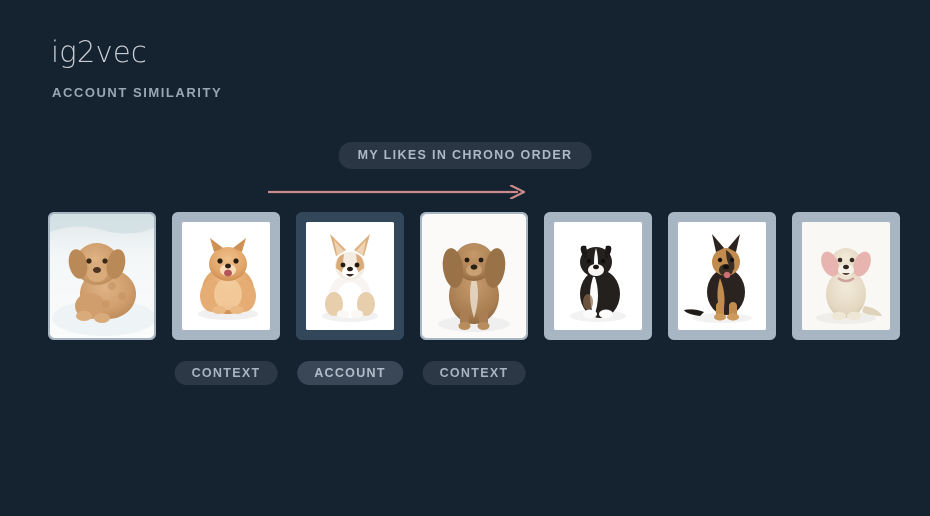  What do you see at coordinates (465, 155) in the screenshot?
I see `chrono-order-badge: MY LIKES IN CHRONO ORDER` at bounding box center [465, 155].